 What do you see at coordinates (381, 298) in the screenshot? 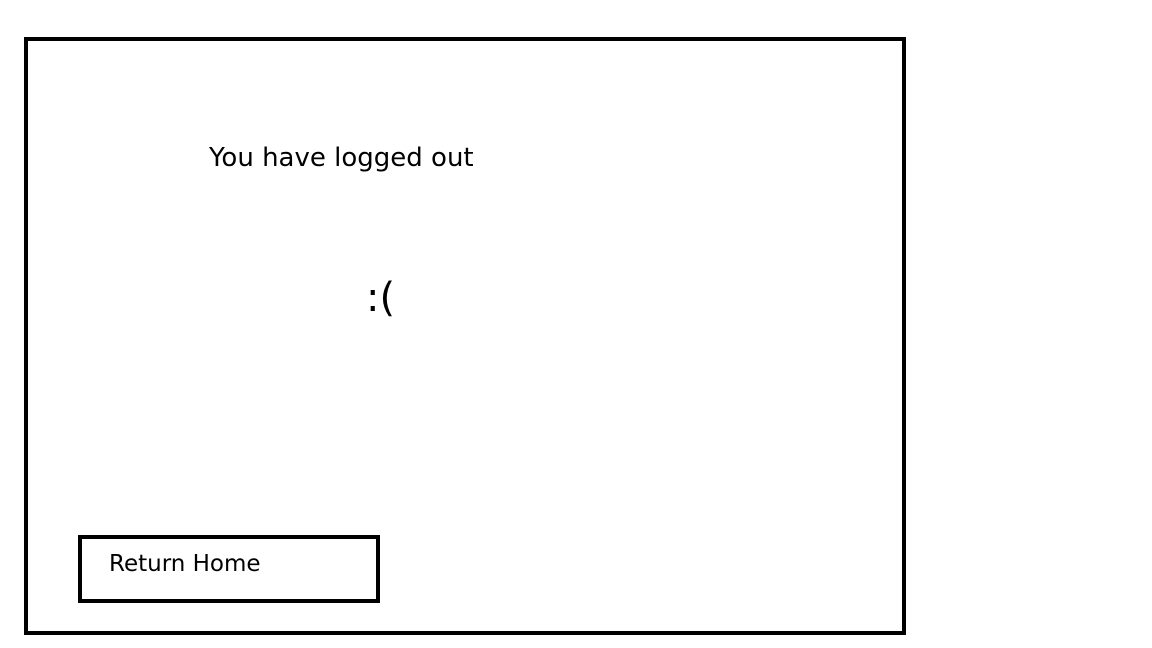
I see `sad-face-emoticon: :(` at bounding box center [381, 298].